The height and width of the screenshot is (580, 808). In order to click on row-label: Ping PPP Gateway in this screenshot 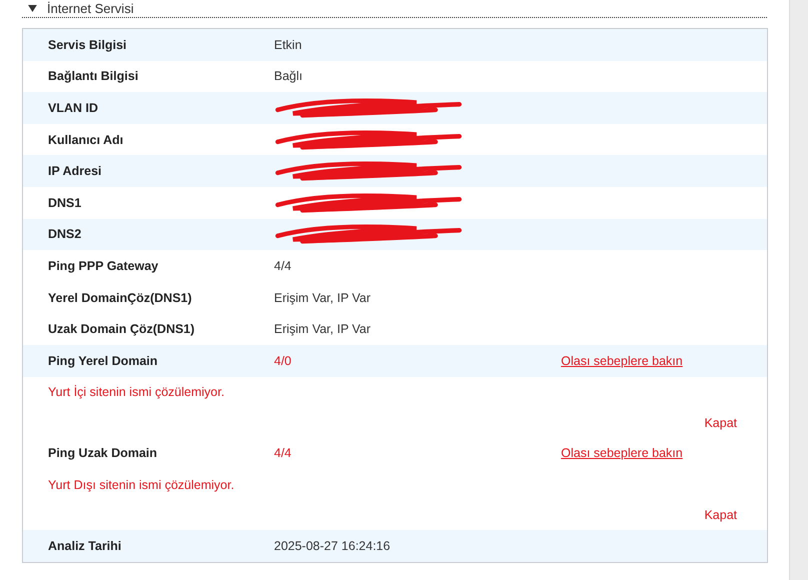, I will do `click(103, 265)`.